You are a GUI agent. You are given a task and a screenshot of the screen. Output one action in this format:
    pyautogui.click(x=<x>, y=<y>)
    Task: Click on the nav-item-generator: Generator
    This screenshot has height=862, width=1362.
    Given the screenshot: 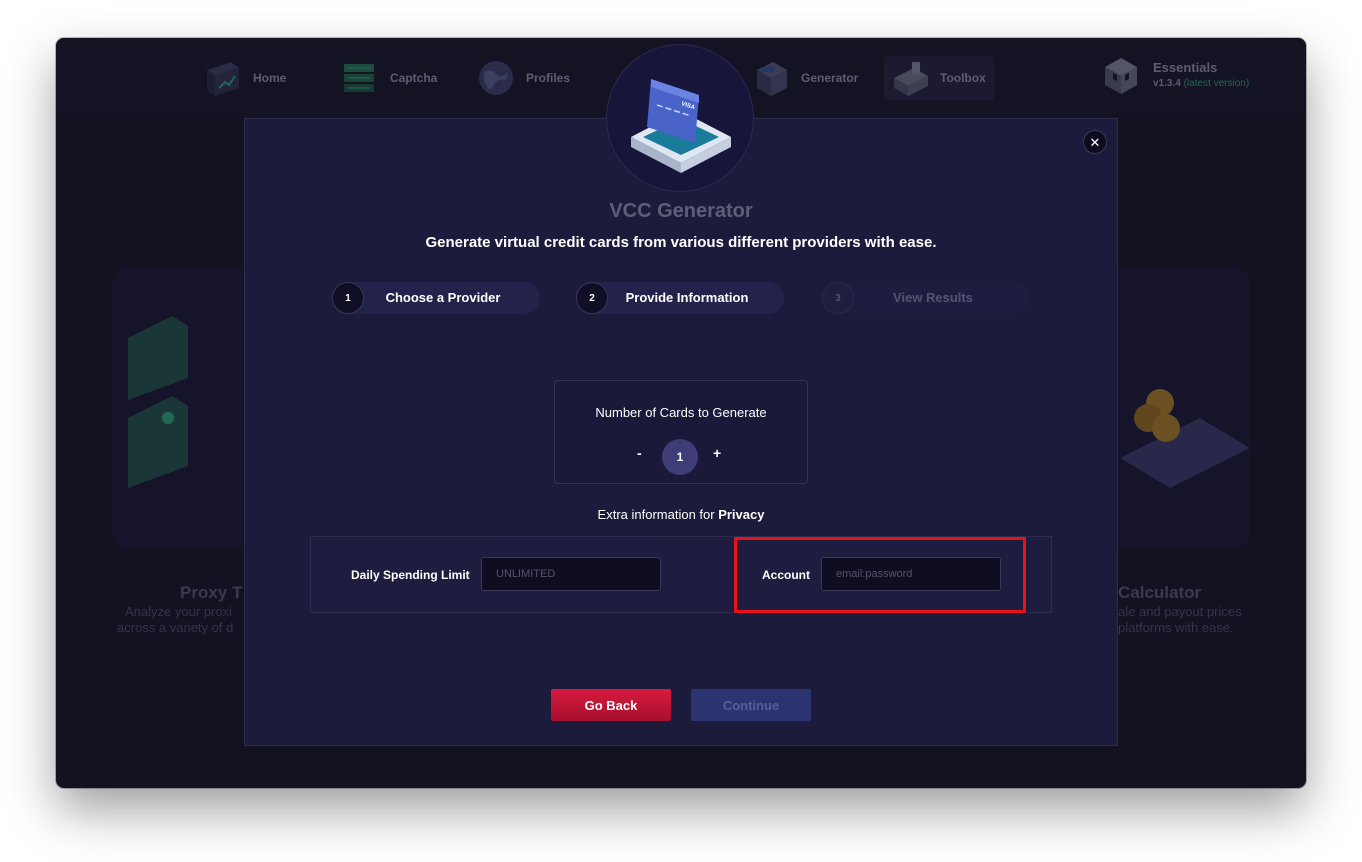 What is the action you would take?
    pyautogui.click(x=803, y=78)
    